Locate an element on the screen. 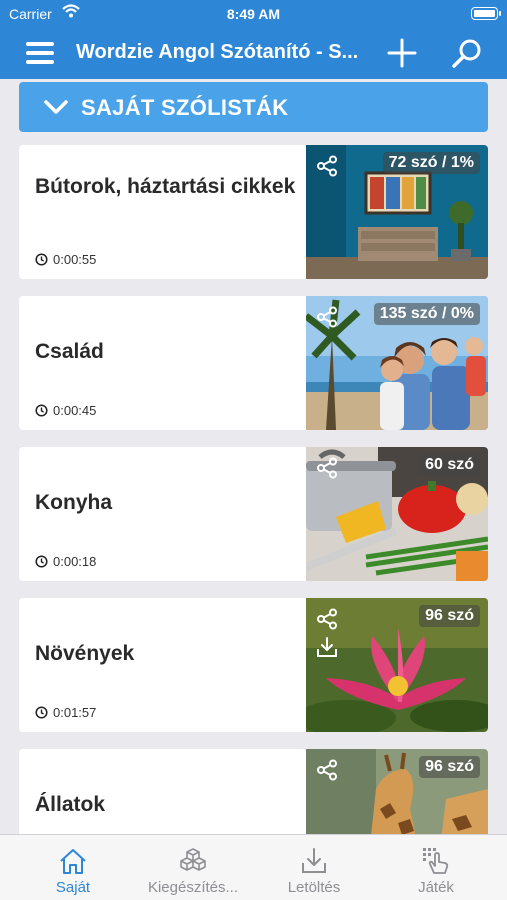  search-icon is located at coordinates (467, 54).